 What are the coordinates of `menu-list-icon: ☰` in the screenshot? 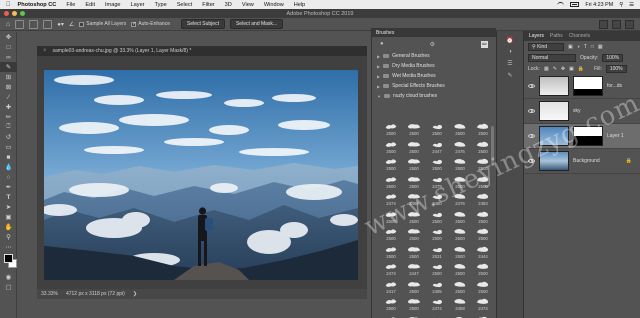 It's located at (631, 5).